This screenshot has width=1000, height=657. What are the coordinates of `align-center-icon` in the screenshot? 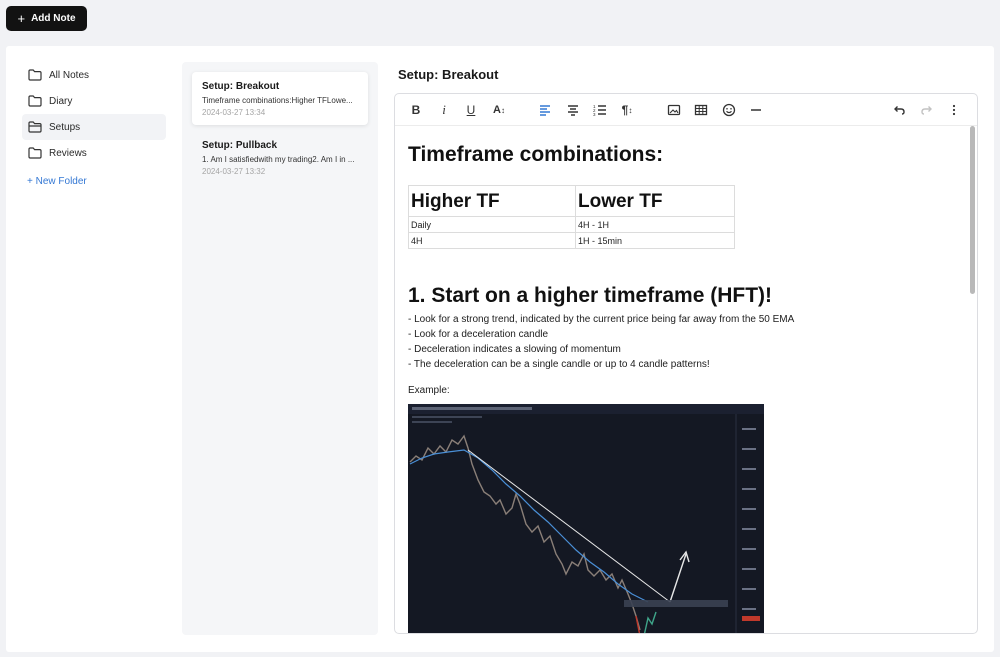 It's located at (573, 110).